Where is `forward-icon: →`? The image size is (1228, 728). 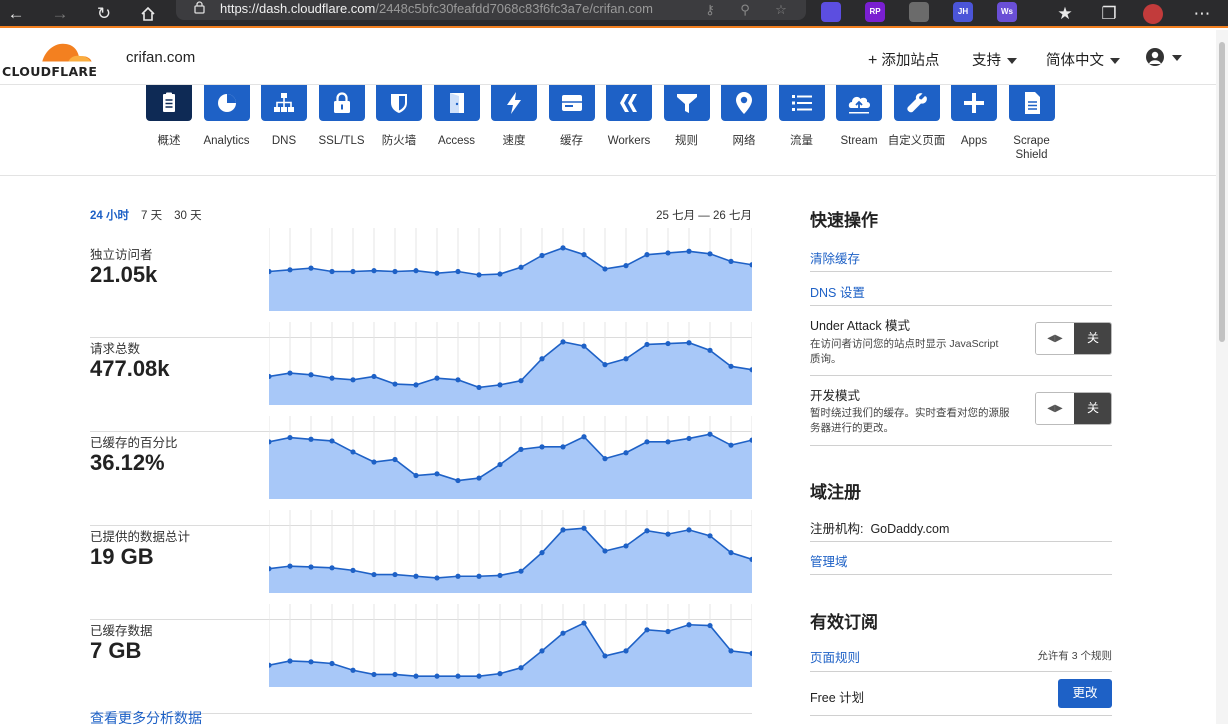 forward-icon: → is located at coordinates (60, 14).